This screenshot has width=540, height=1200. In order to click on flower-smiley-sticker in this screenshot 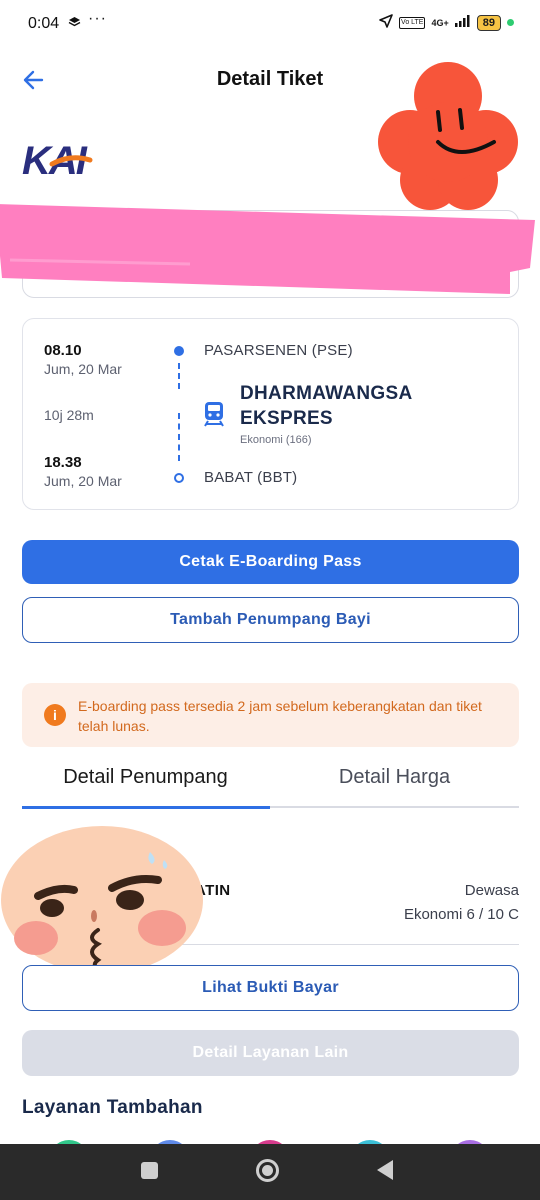, I will do `click(448, 137)`.